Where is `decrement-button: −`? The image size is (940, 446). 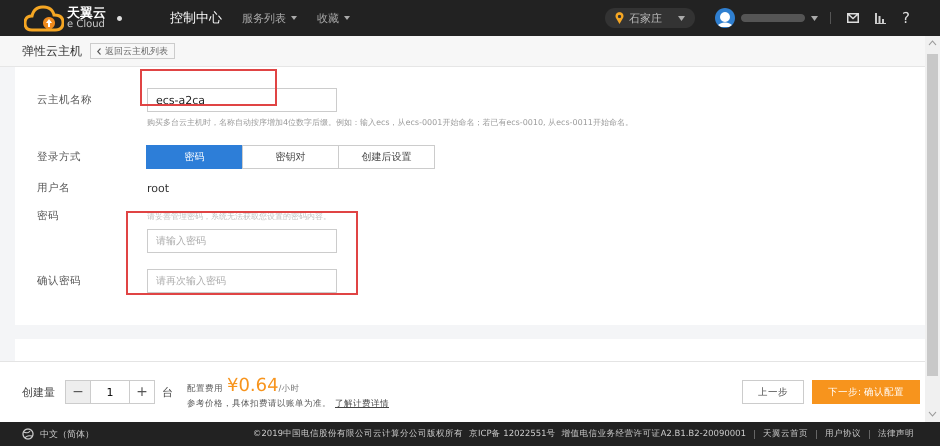
decrement-button: − is located at coordinates (78, 392).